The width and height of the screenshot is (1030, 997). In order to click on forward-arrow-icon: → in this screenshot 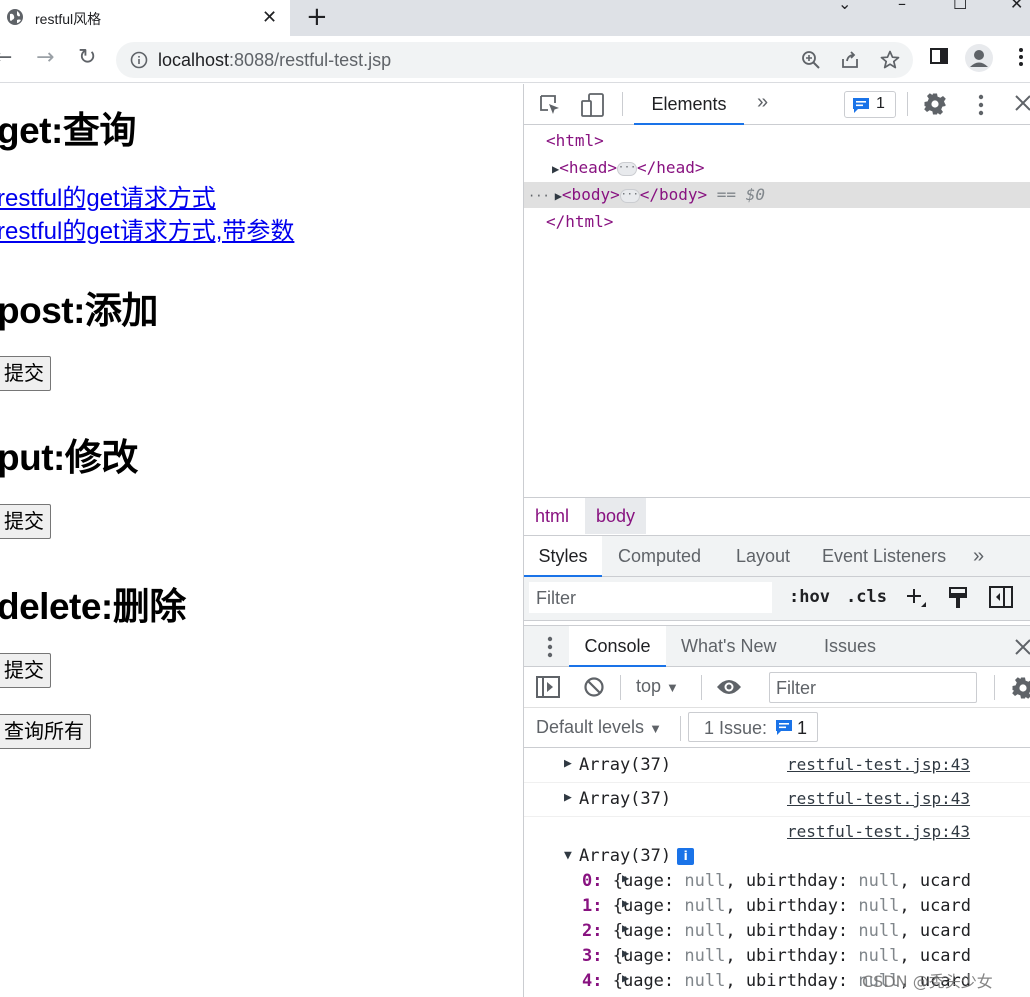, I will do `click(45, 58)`.